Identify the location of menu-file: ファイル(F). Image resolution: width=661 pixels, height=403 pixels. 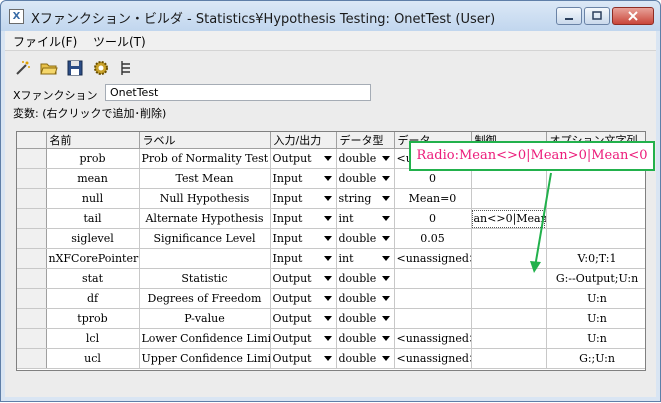
(45, 41).